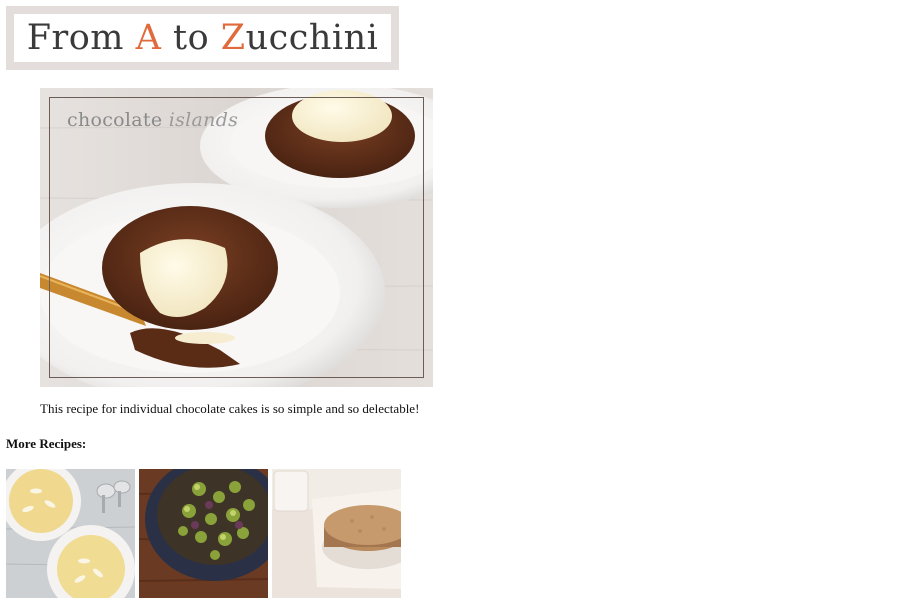 The image size is (897, 608). What do you see at coordinates (148, 38) in the screenshot?
I see `logo-accent-a: A` at bounding box center [148, 38].